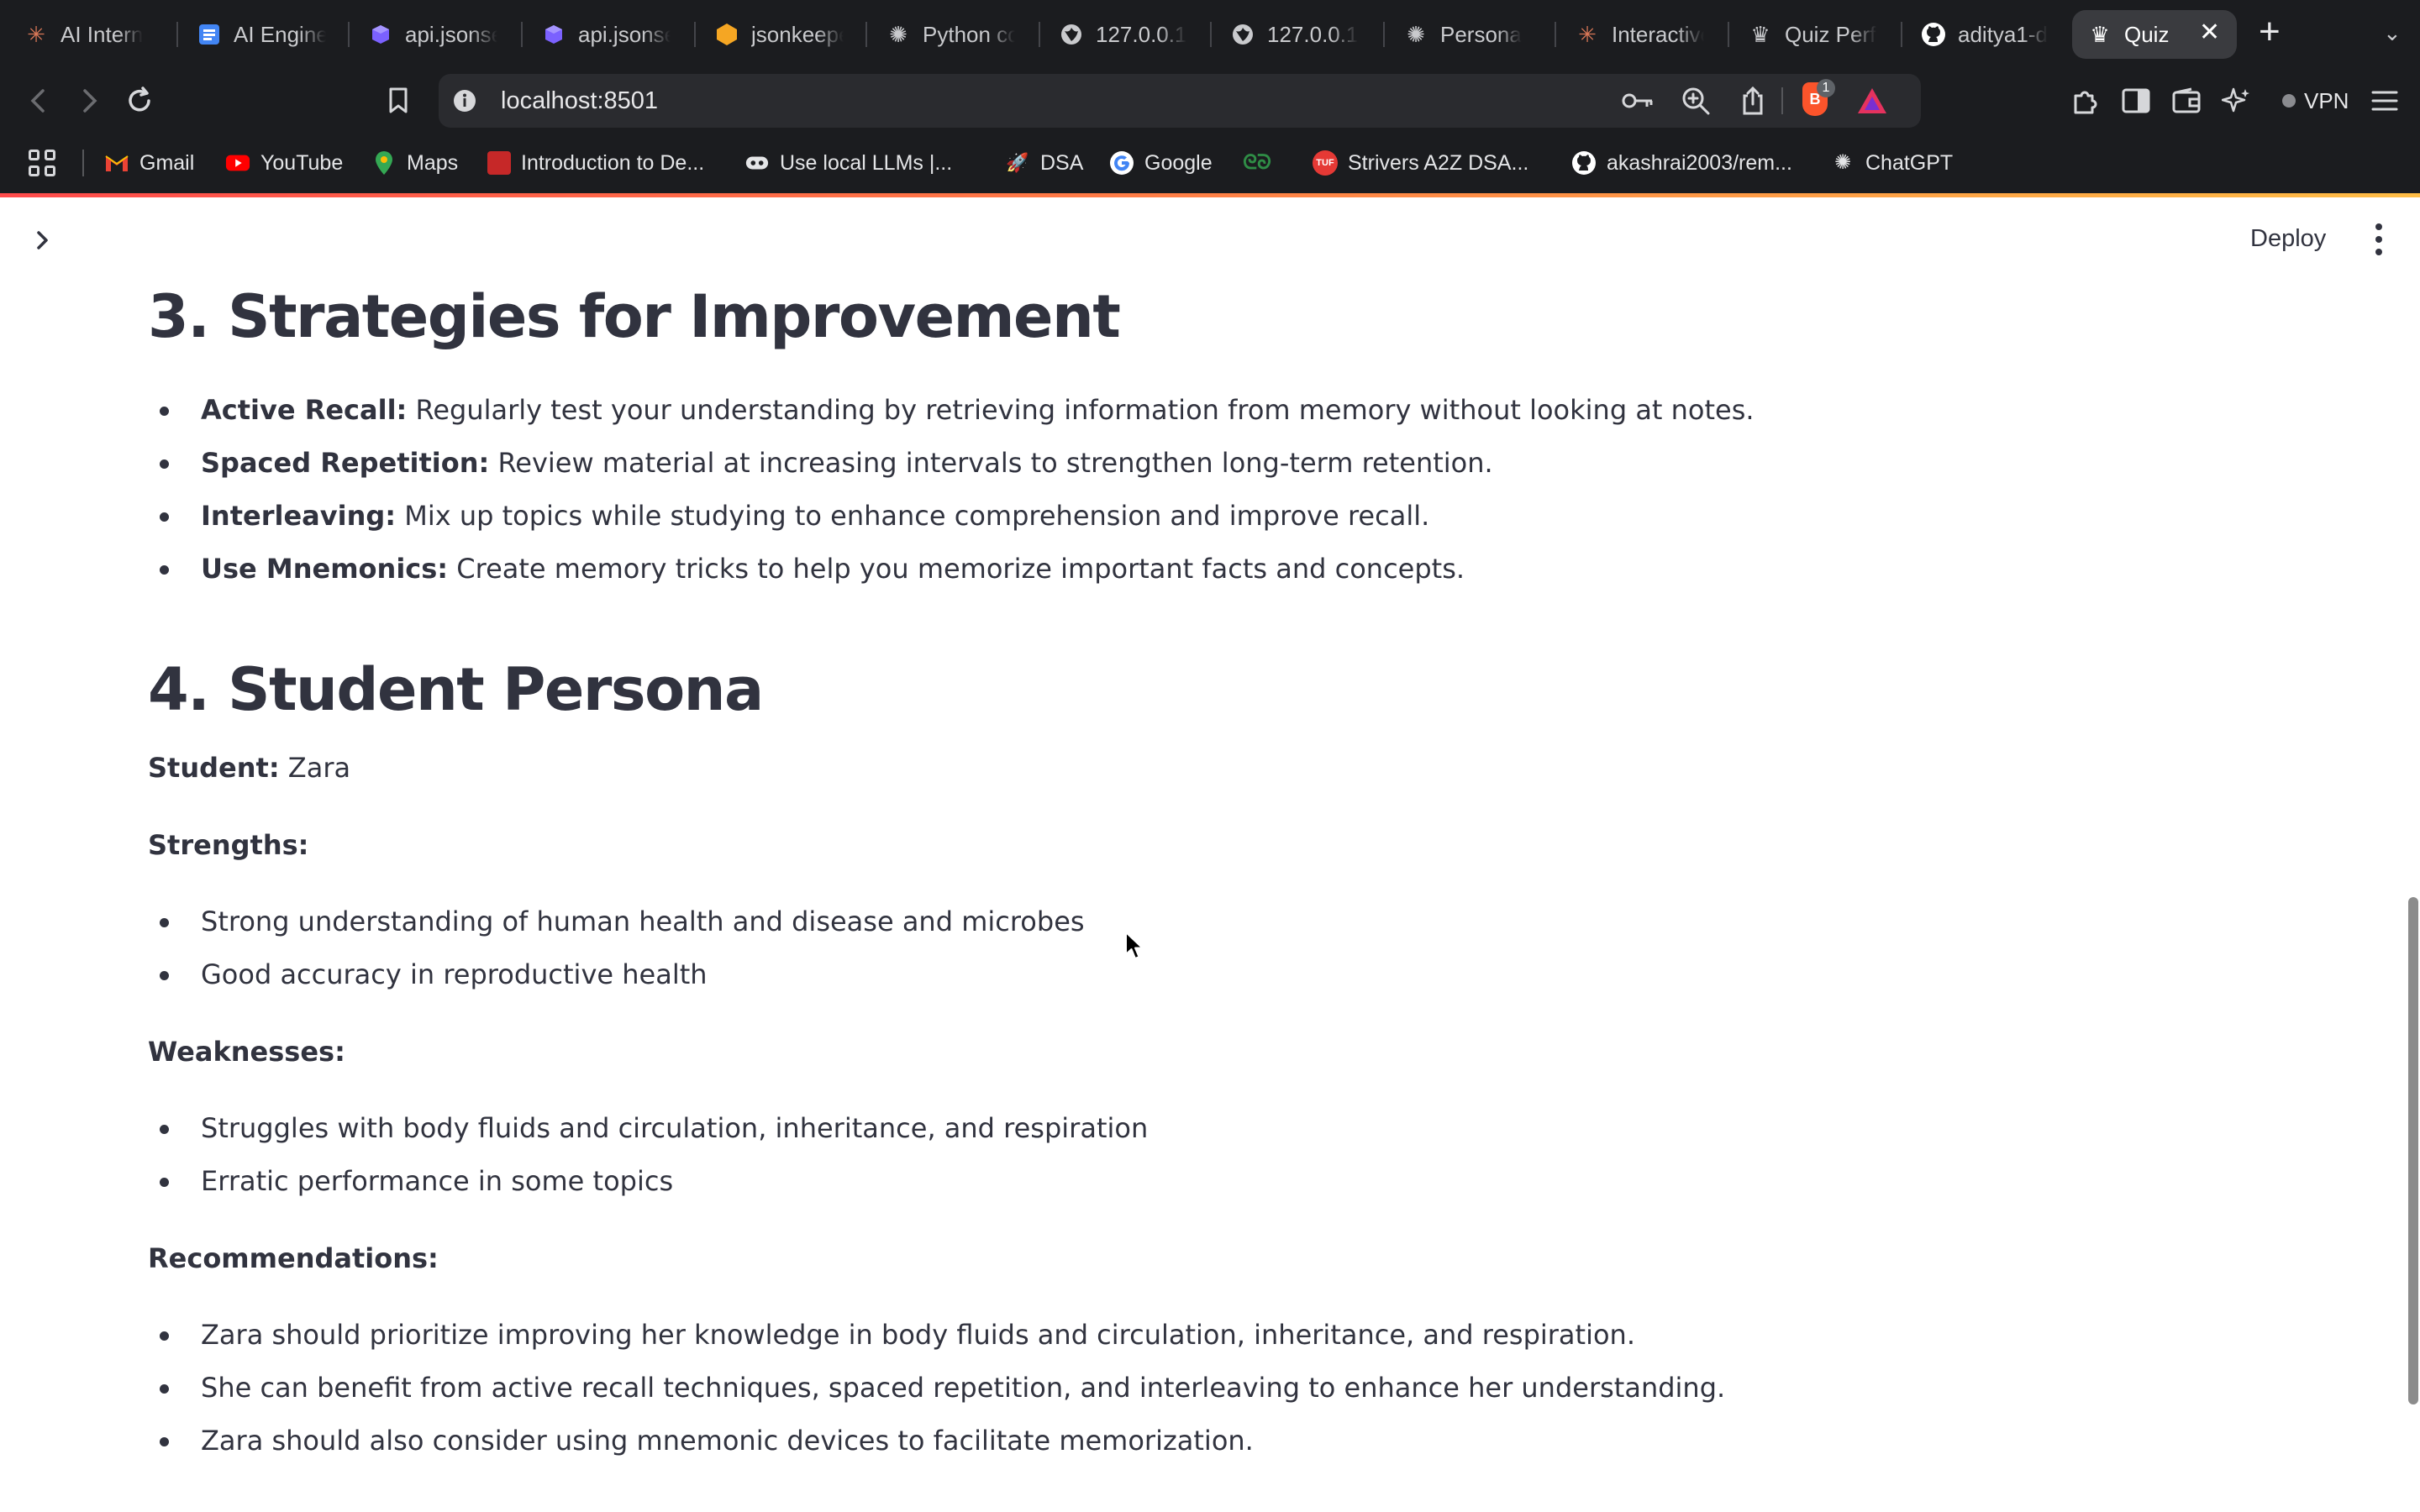 This screenshot has height=1512, width=2420. Describe the element at coordinates (499, 163) in the screenshot. I see `course-icon` at that location.